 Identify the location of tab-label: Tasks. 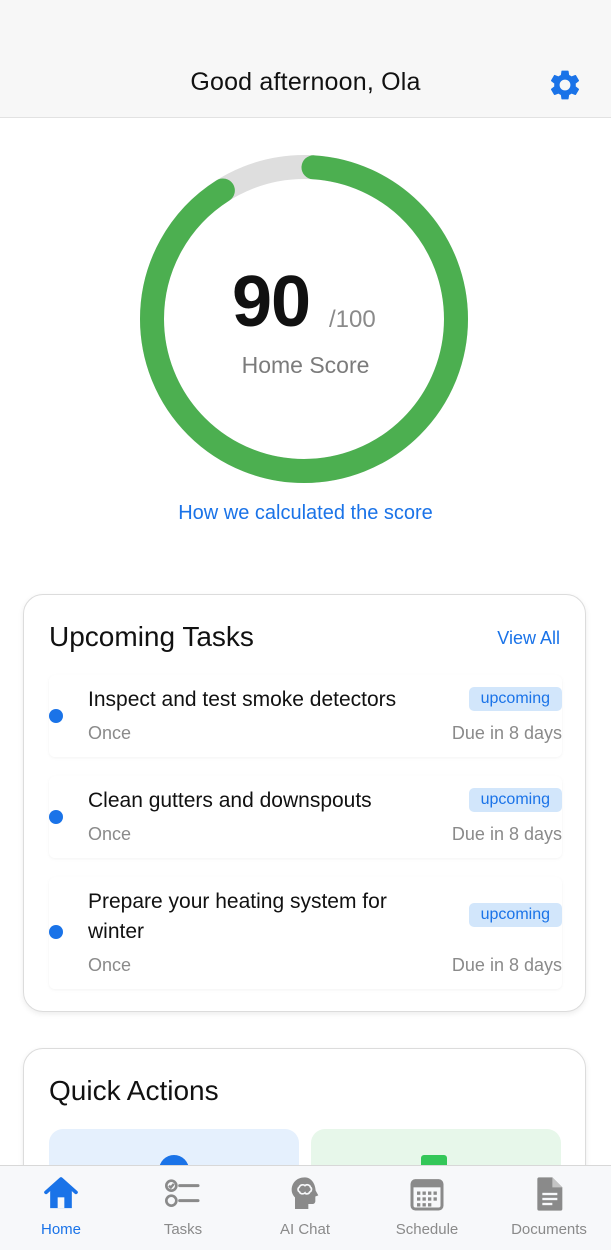
(183, 1229).